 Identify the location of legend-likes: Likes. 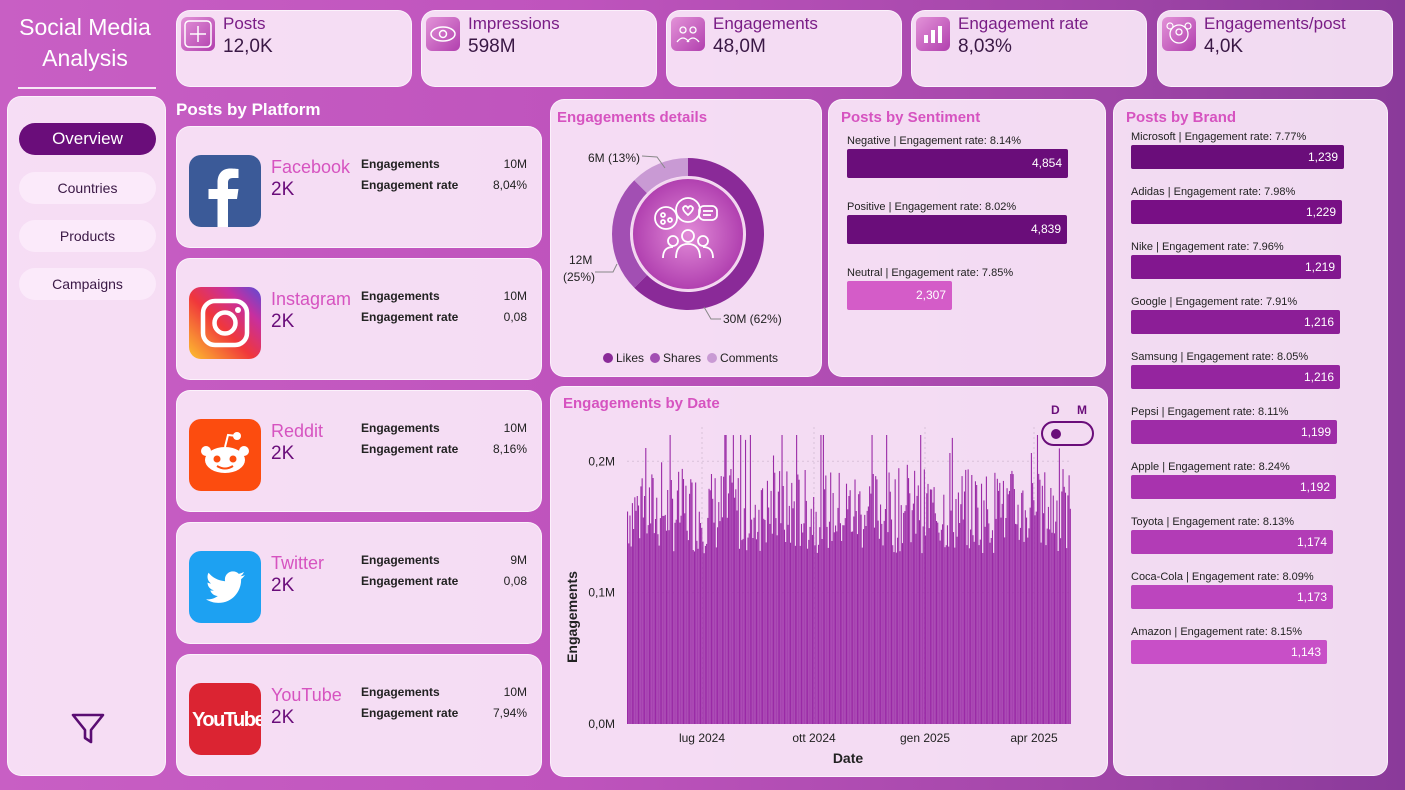
(623, 358).